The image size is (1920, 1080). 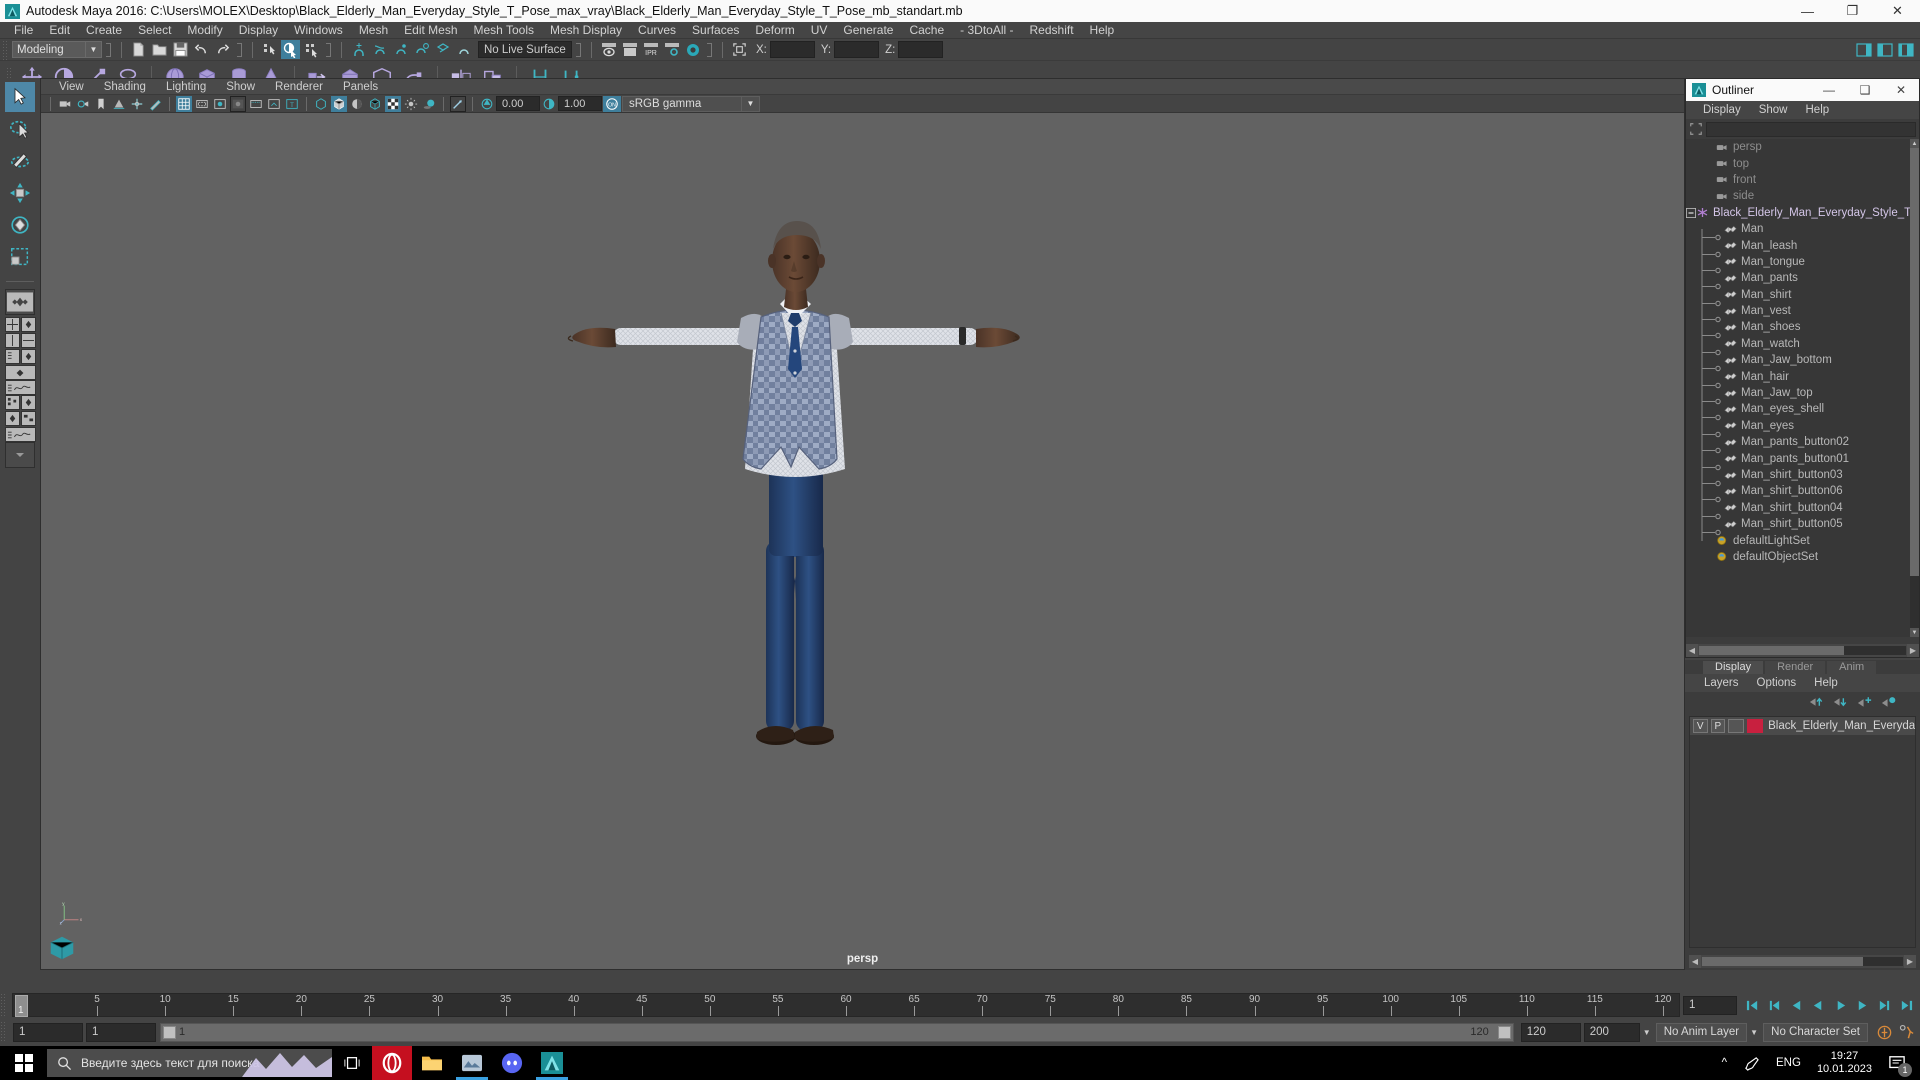 What do you see at coordinates (49, 49) in the screenshot?
I see `menu-set-selector: Modeling` at bounding box center [49, 49].